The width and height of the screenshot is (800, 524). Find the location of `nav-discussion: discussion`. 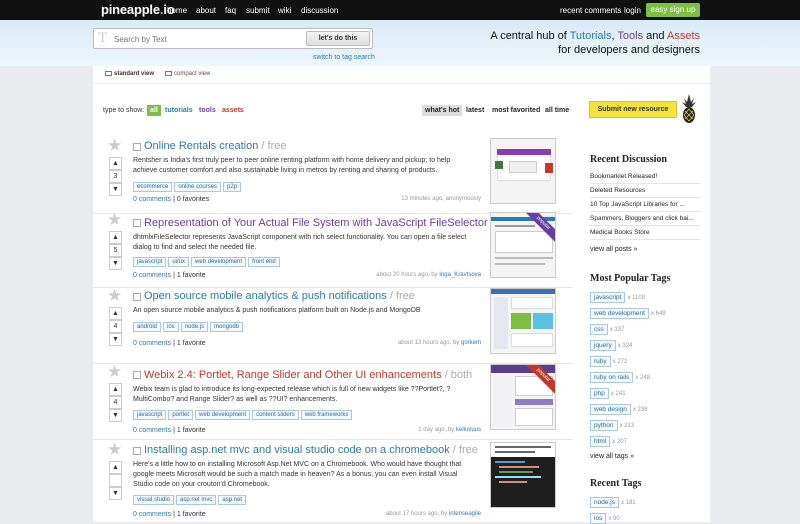

nav-discussion: discussion is located at coordinates (319, 10).